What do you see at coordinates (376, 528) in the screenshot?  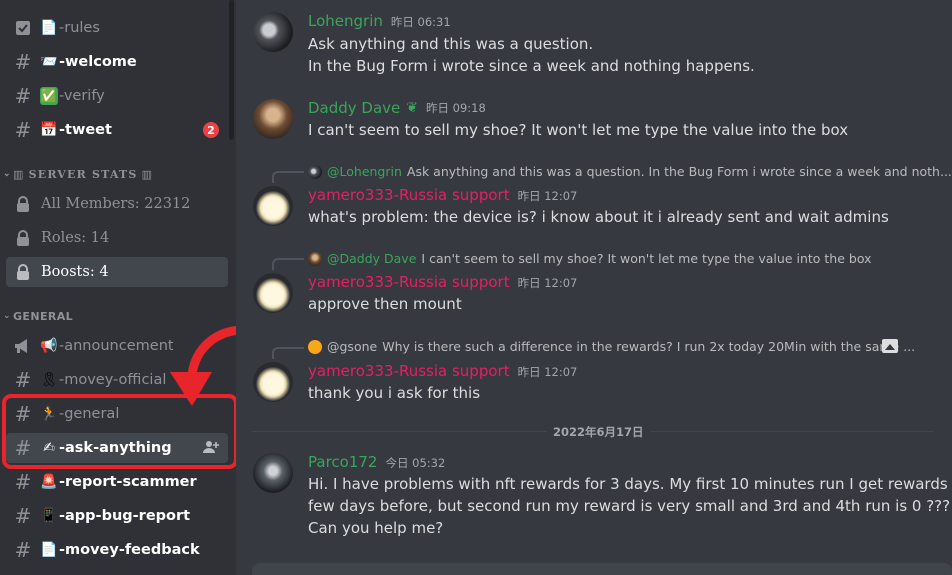 I see `message-text: Can you help me?` at bounding box center [376, 528].